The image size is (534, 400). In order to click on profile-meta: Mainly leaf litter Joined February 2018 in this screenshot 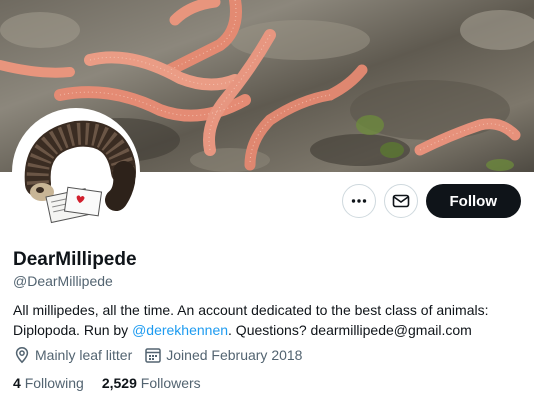, I will do `click(157, 355)`.